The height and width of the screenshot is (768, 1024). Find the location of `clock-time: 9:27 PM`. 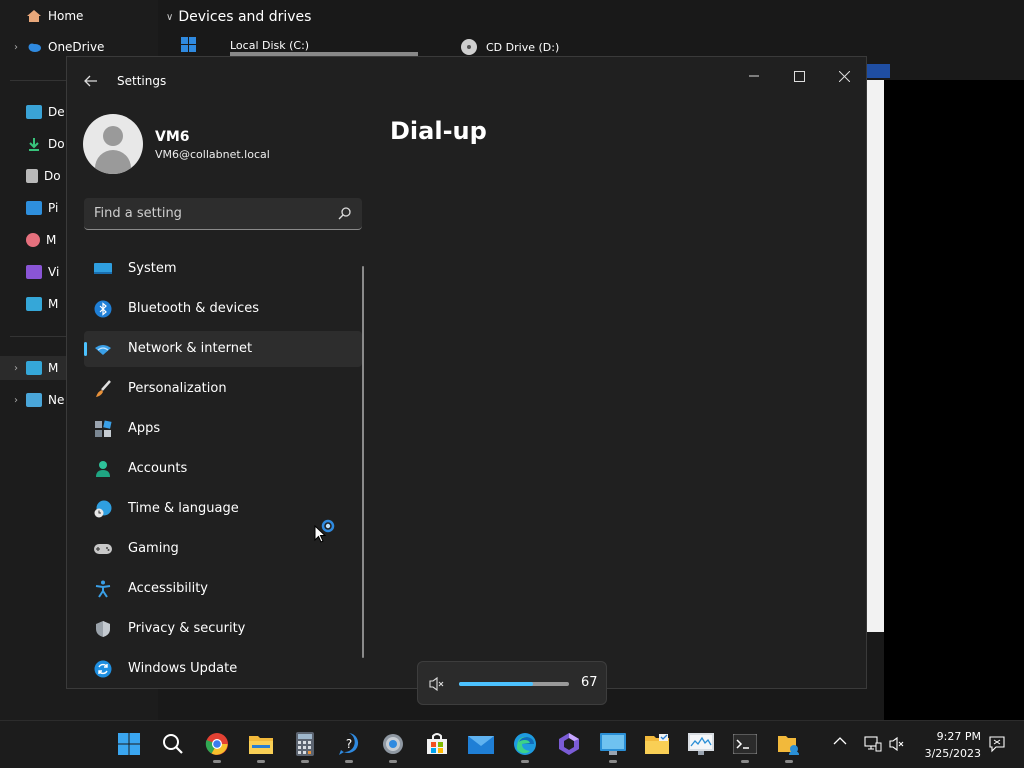

clock-time: 9:27 PM is located at coordinates (953, 736).